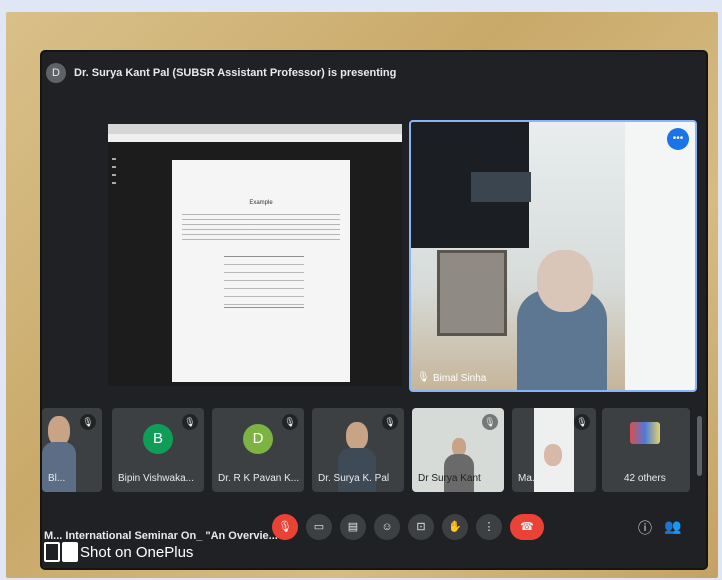 The height and width of the screenshot is (580, 722). What do you see at coordinates (678, 139) in the screenshot?
I see `more-options-button: •••` at bounding box center [678, 139].